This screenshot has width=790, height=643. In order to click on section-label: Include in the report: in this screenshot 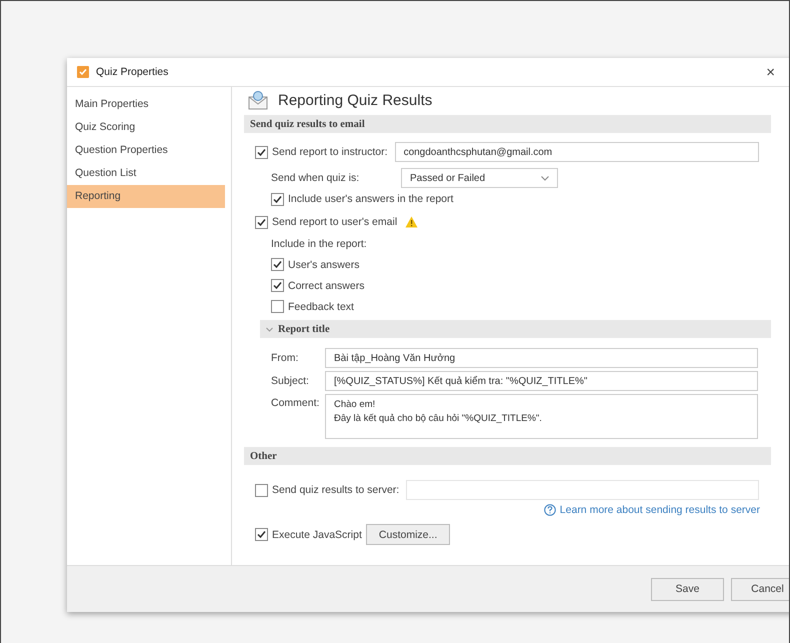, I will do `click(319, 244)`.